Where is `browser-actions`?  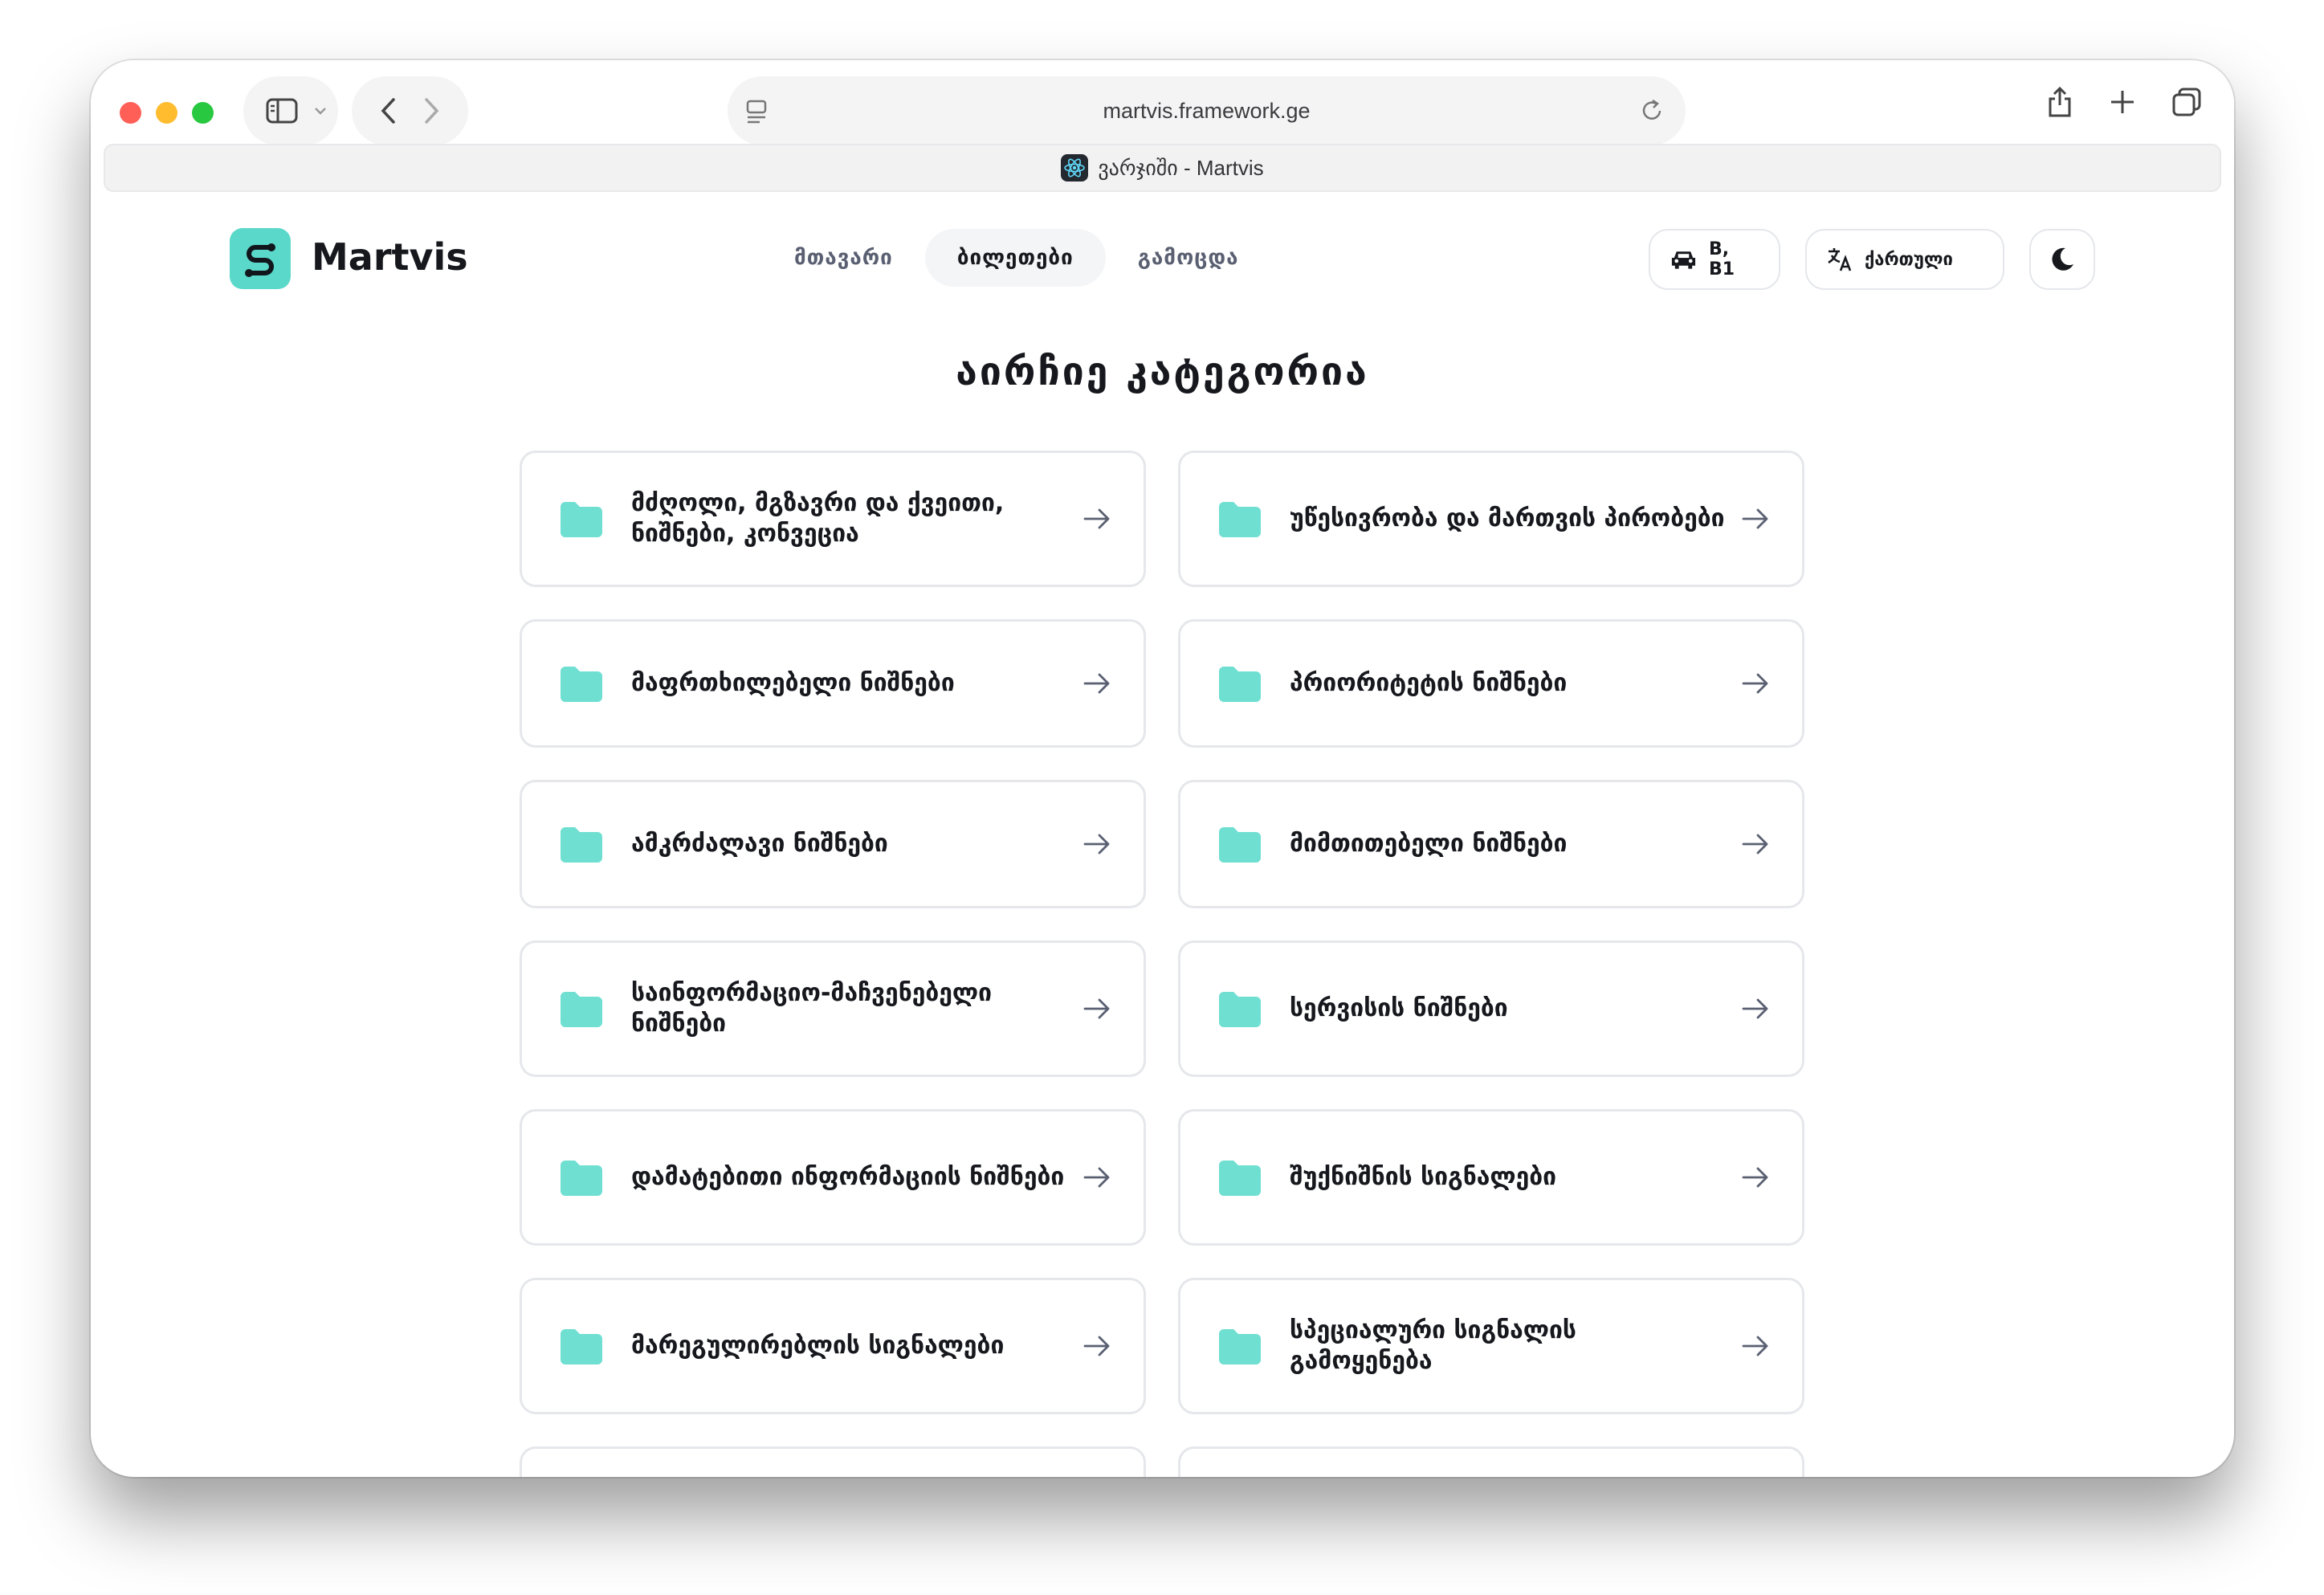
browser-actions is located at coordinates (2124, 102).